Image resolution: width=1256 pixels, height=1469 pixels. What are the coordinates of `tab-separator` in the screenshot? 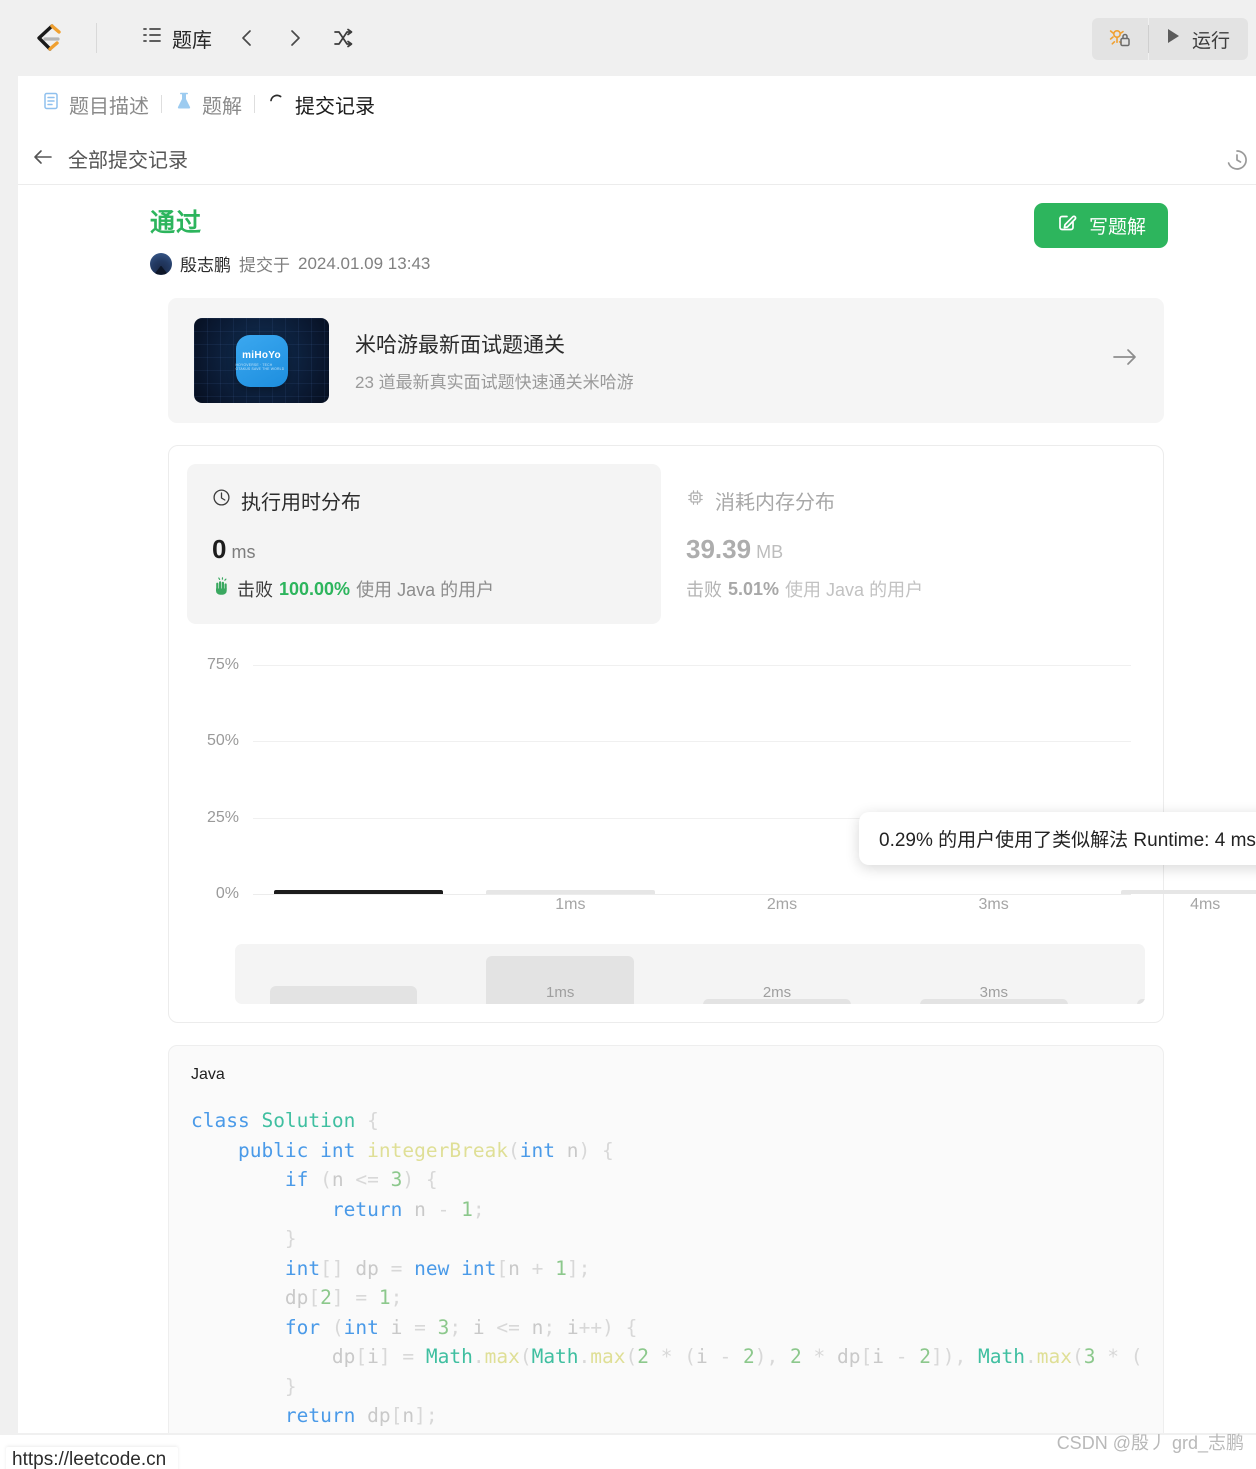 It's located at (254, 104).